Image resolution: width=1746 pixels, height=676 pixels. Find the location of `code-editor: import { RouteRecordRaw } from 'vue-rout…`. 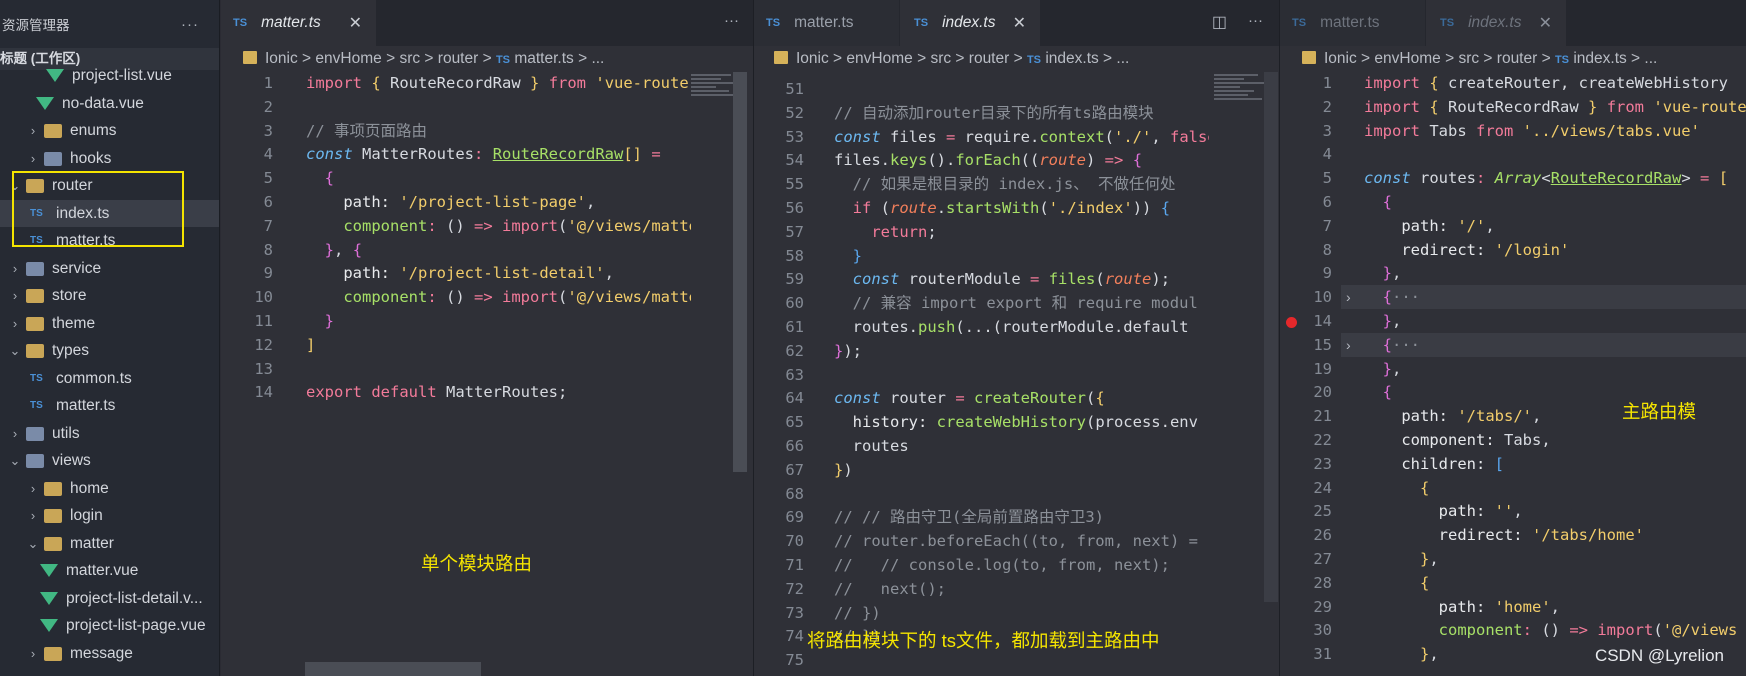

code-editor: import { RouteRecordRaw } from 'vue-rout… is located at coordinates (498, 238).